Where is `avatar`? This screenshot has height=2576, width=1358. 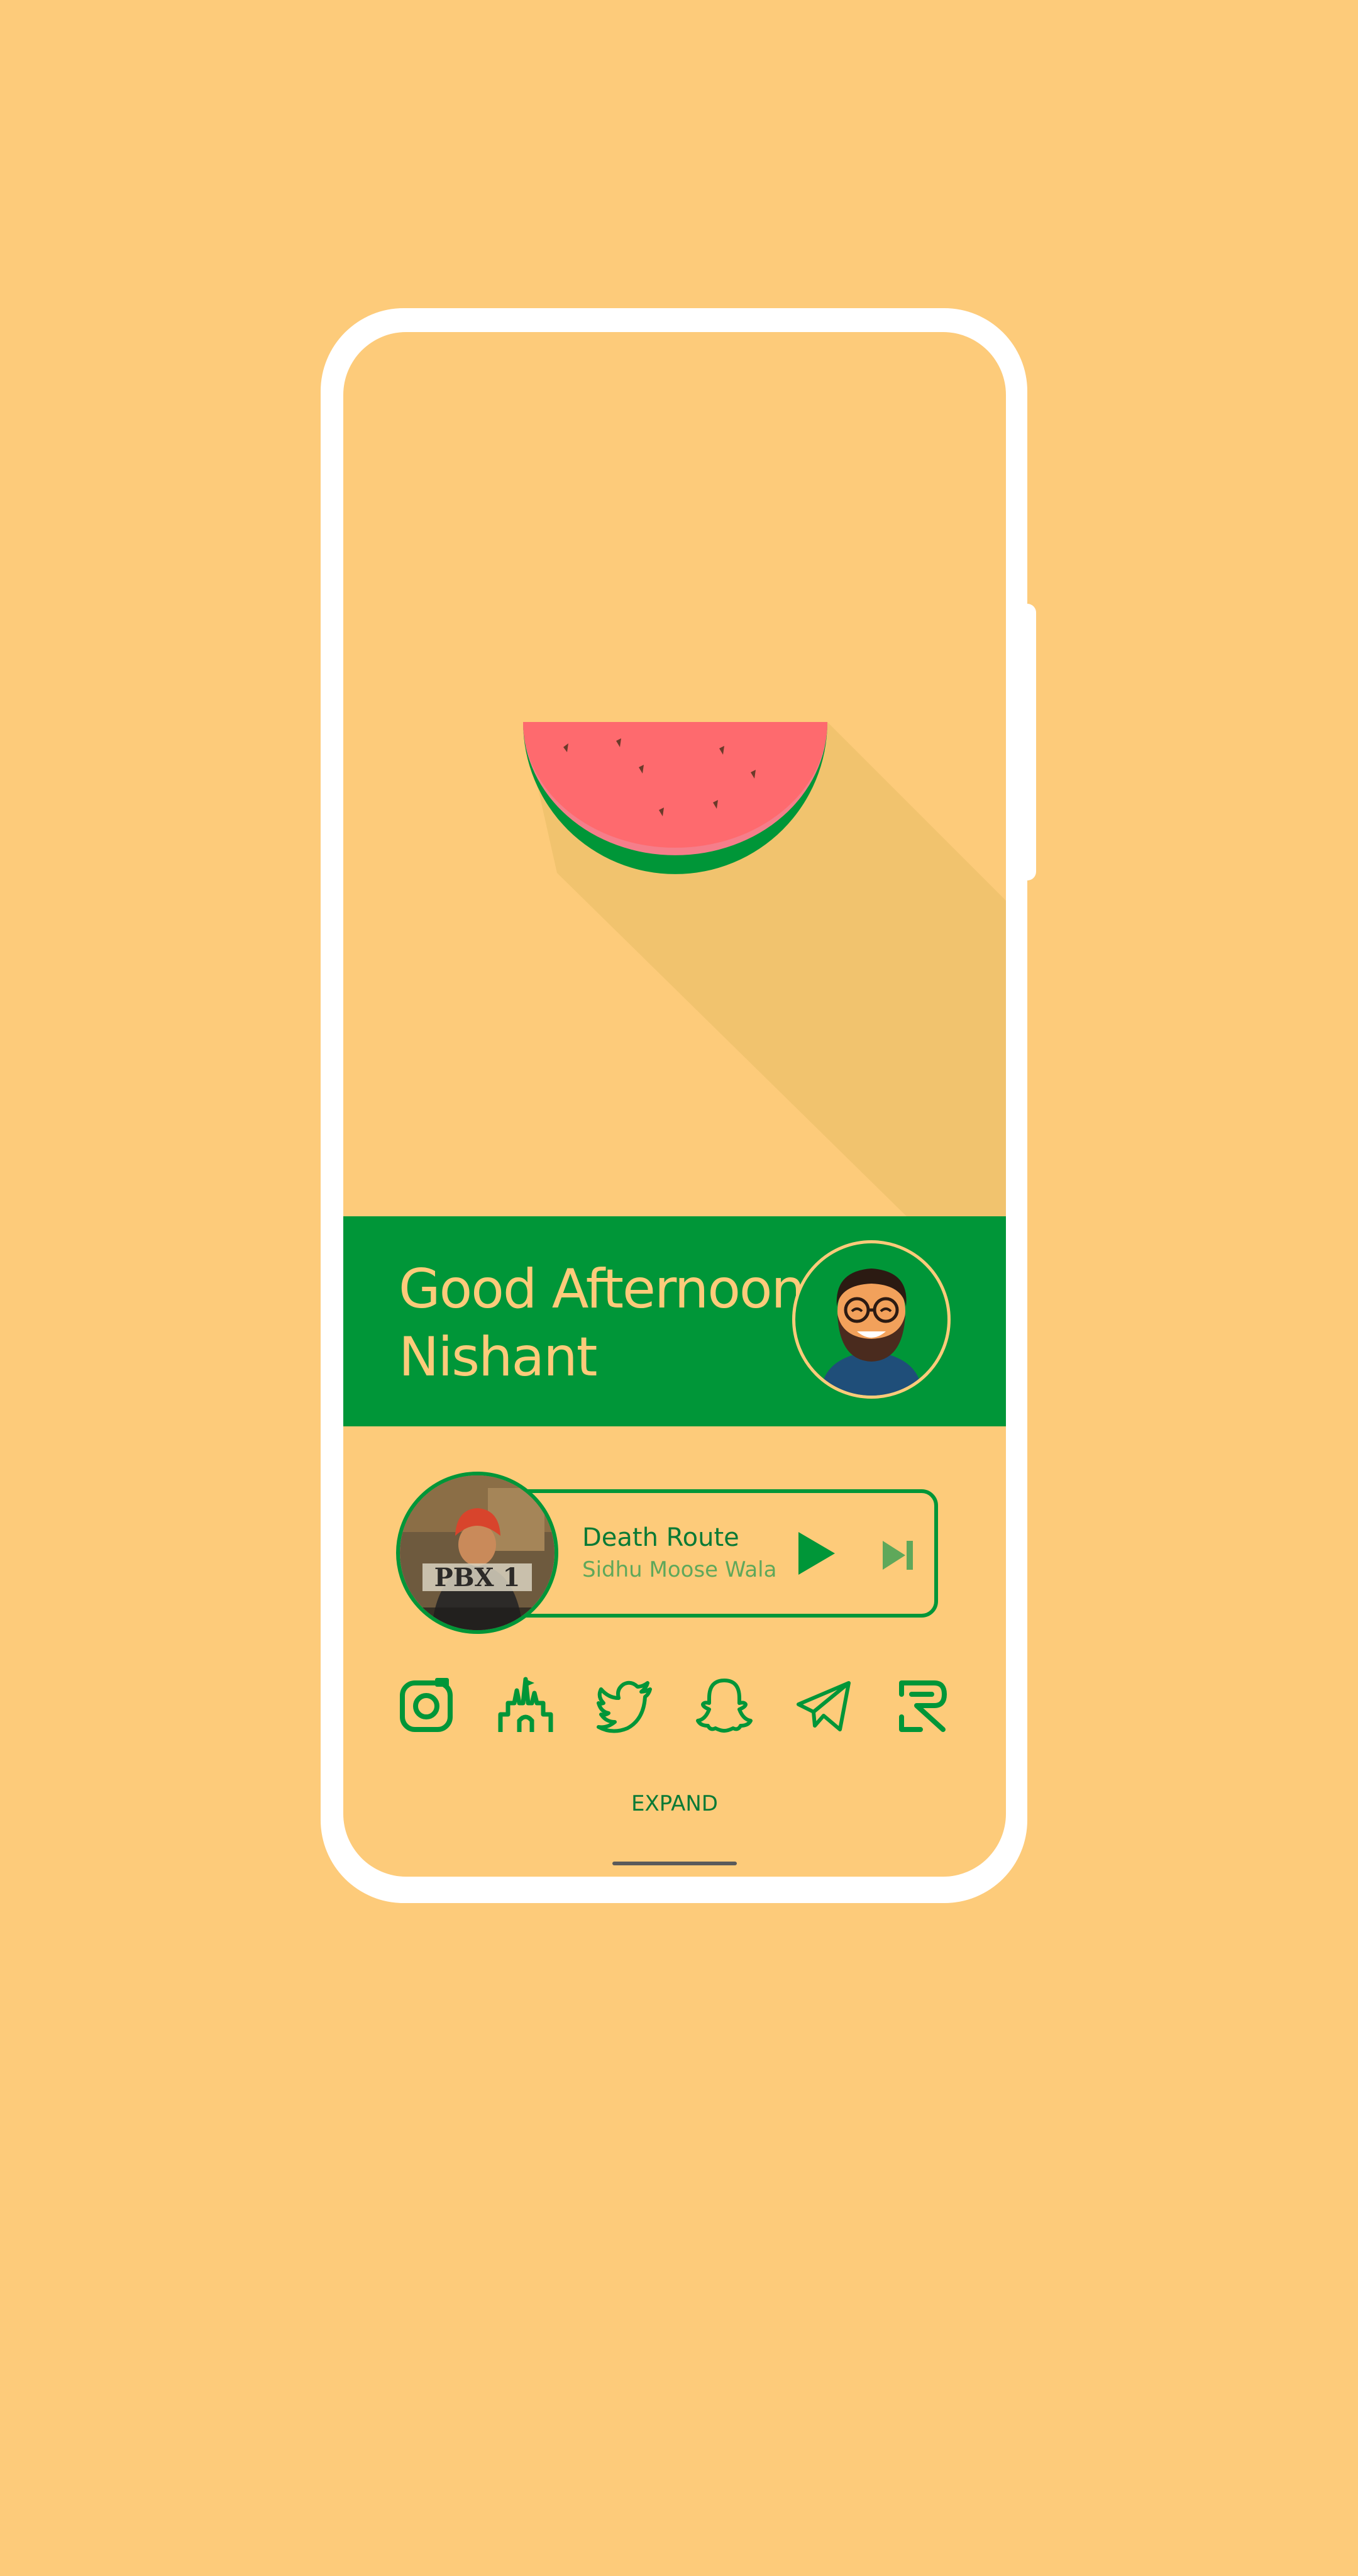 avatar is located at coordinates (871, 1319).